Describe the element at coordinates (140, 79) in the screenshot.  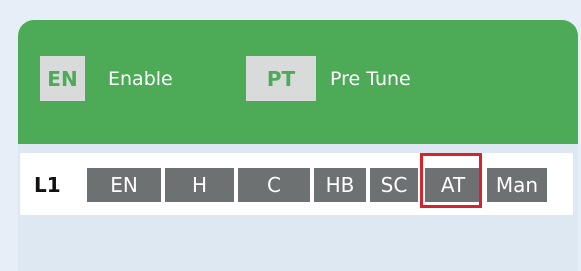
I see `enable-label: Enable` at that location.